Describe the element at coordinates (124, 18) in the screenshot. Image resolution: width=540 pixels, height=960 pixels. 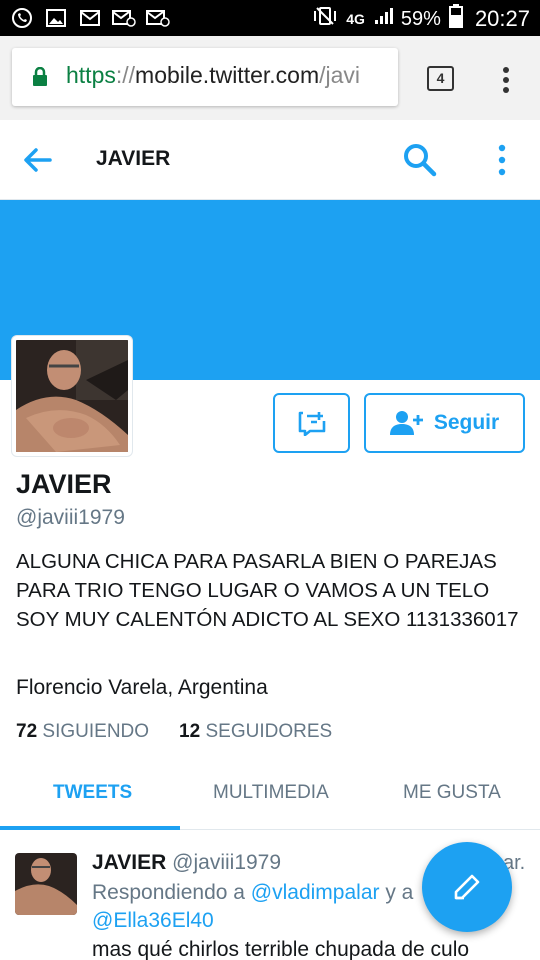
I see `email-icon` at that location.